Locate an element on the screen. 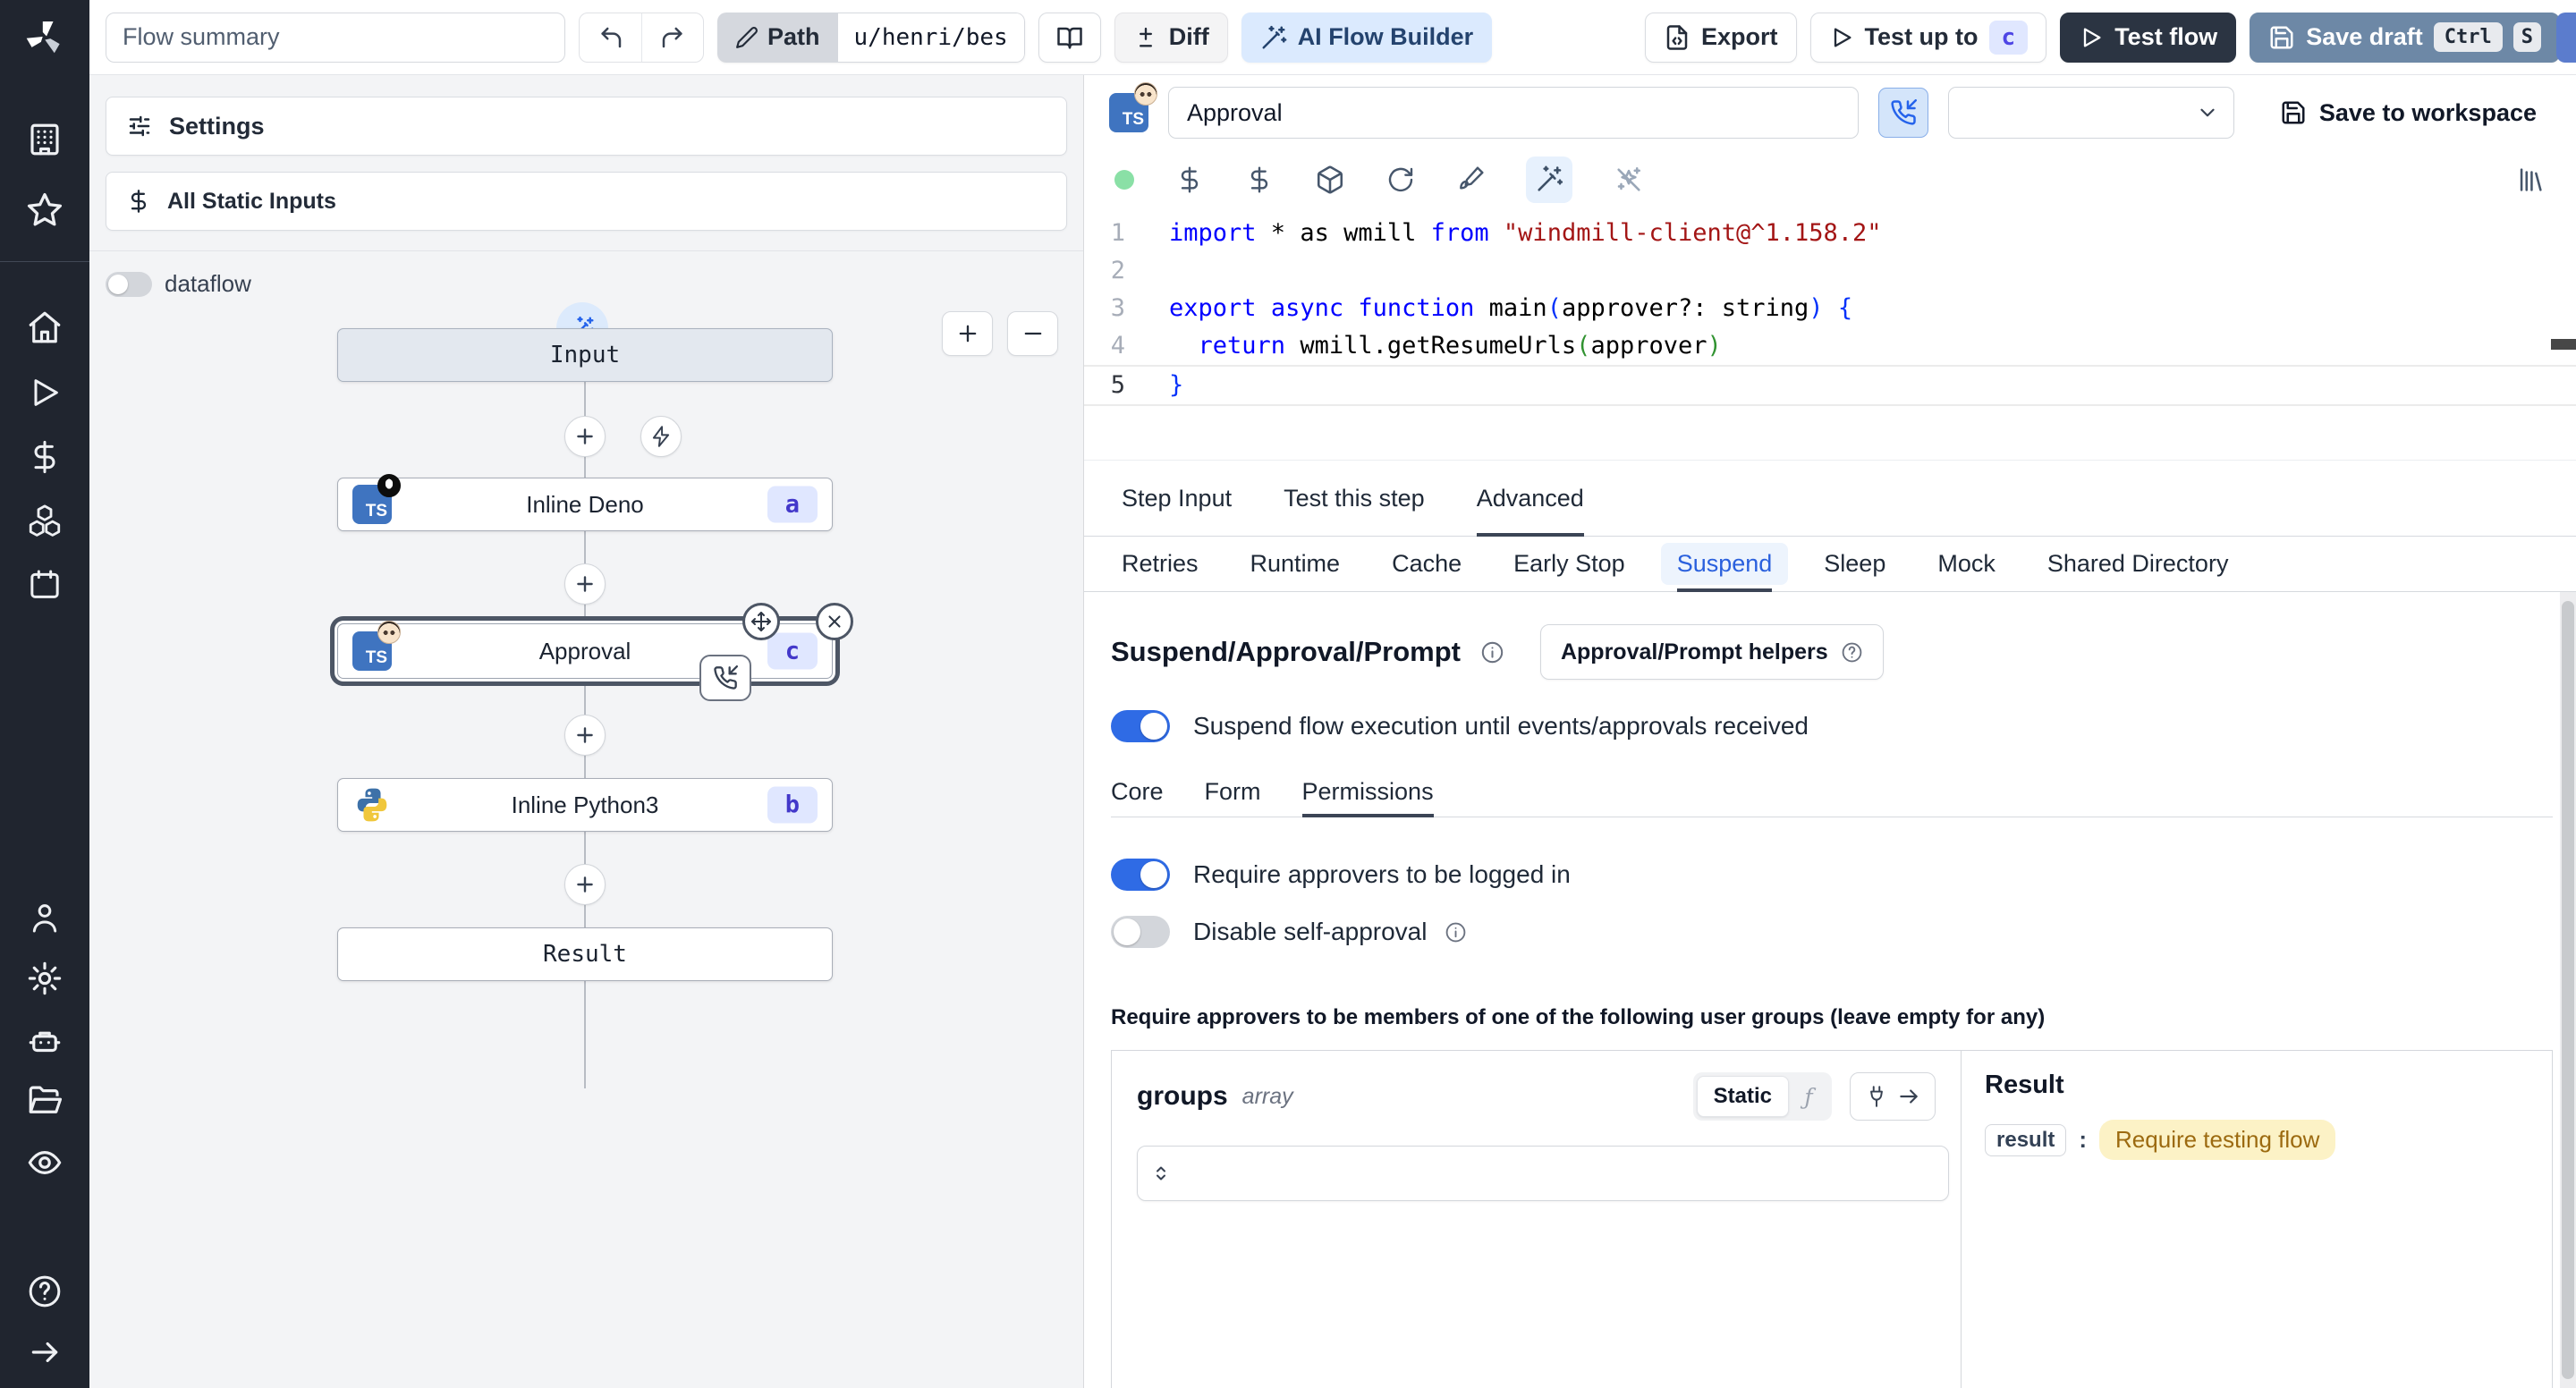  schedules-icon is located at coordinates (44, 585).